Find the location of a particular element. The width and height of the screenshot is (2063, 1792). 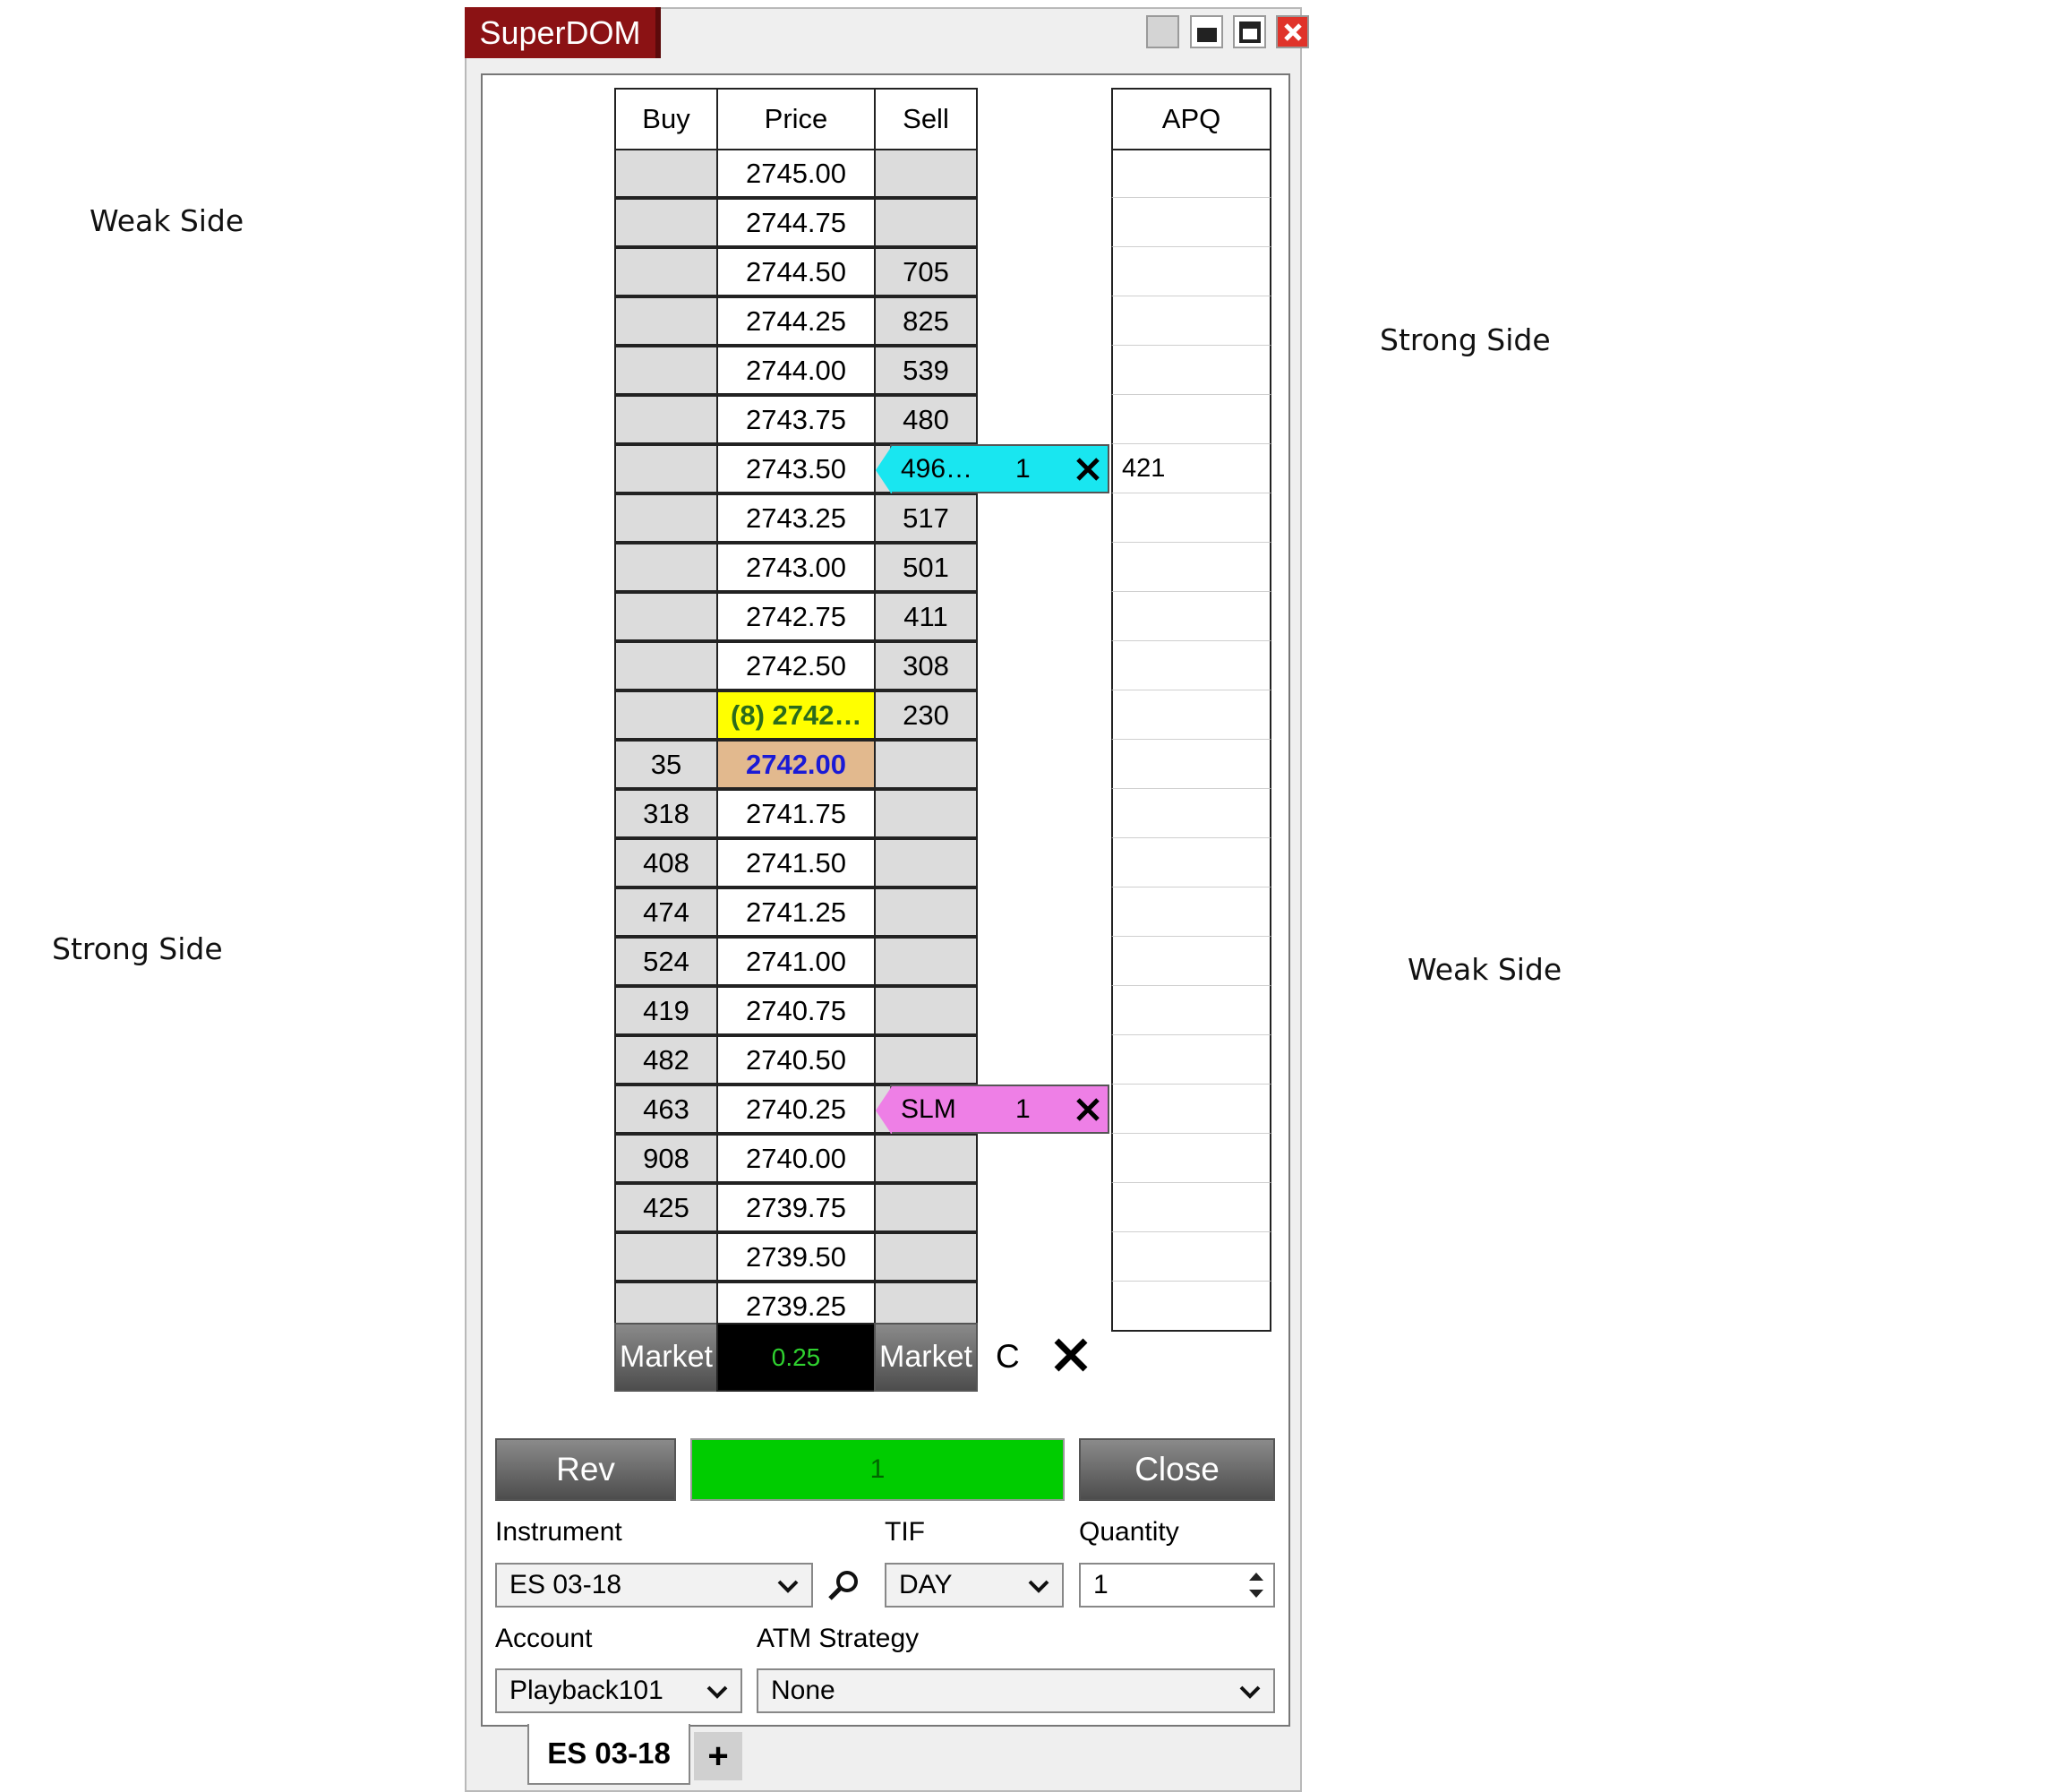

atm-strategy-select: None is located at coordinates (1016, 1690).